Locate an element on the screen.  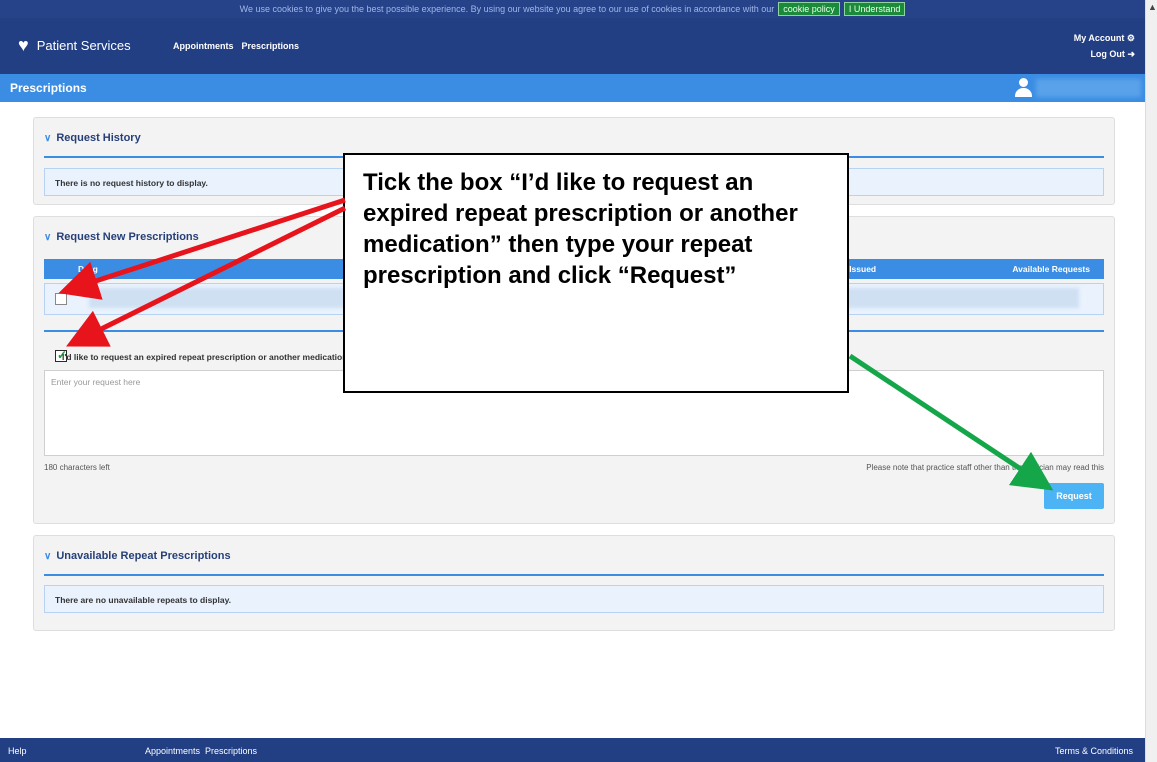
page-title-bar: Prescriptions is located at coordinates (572, 88).